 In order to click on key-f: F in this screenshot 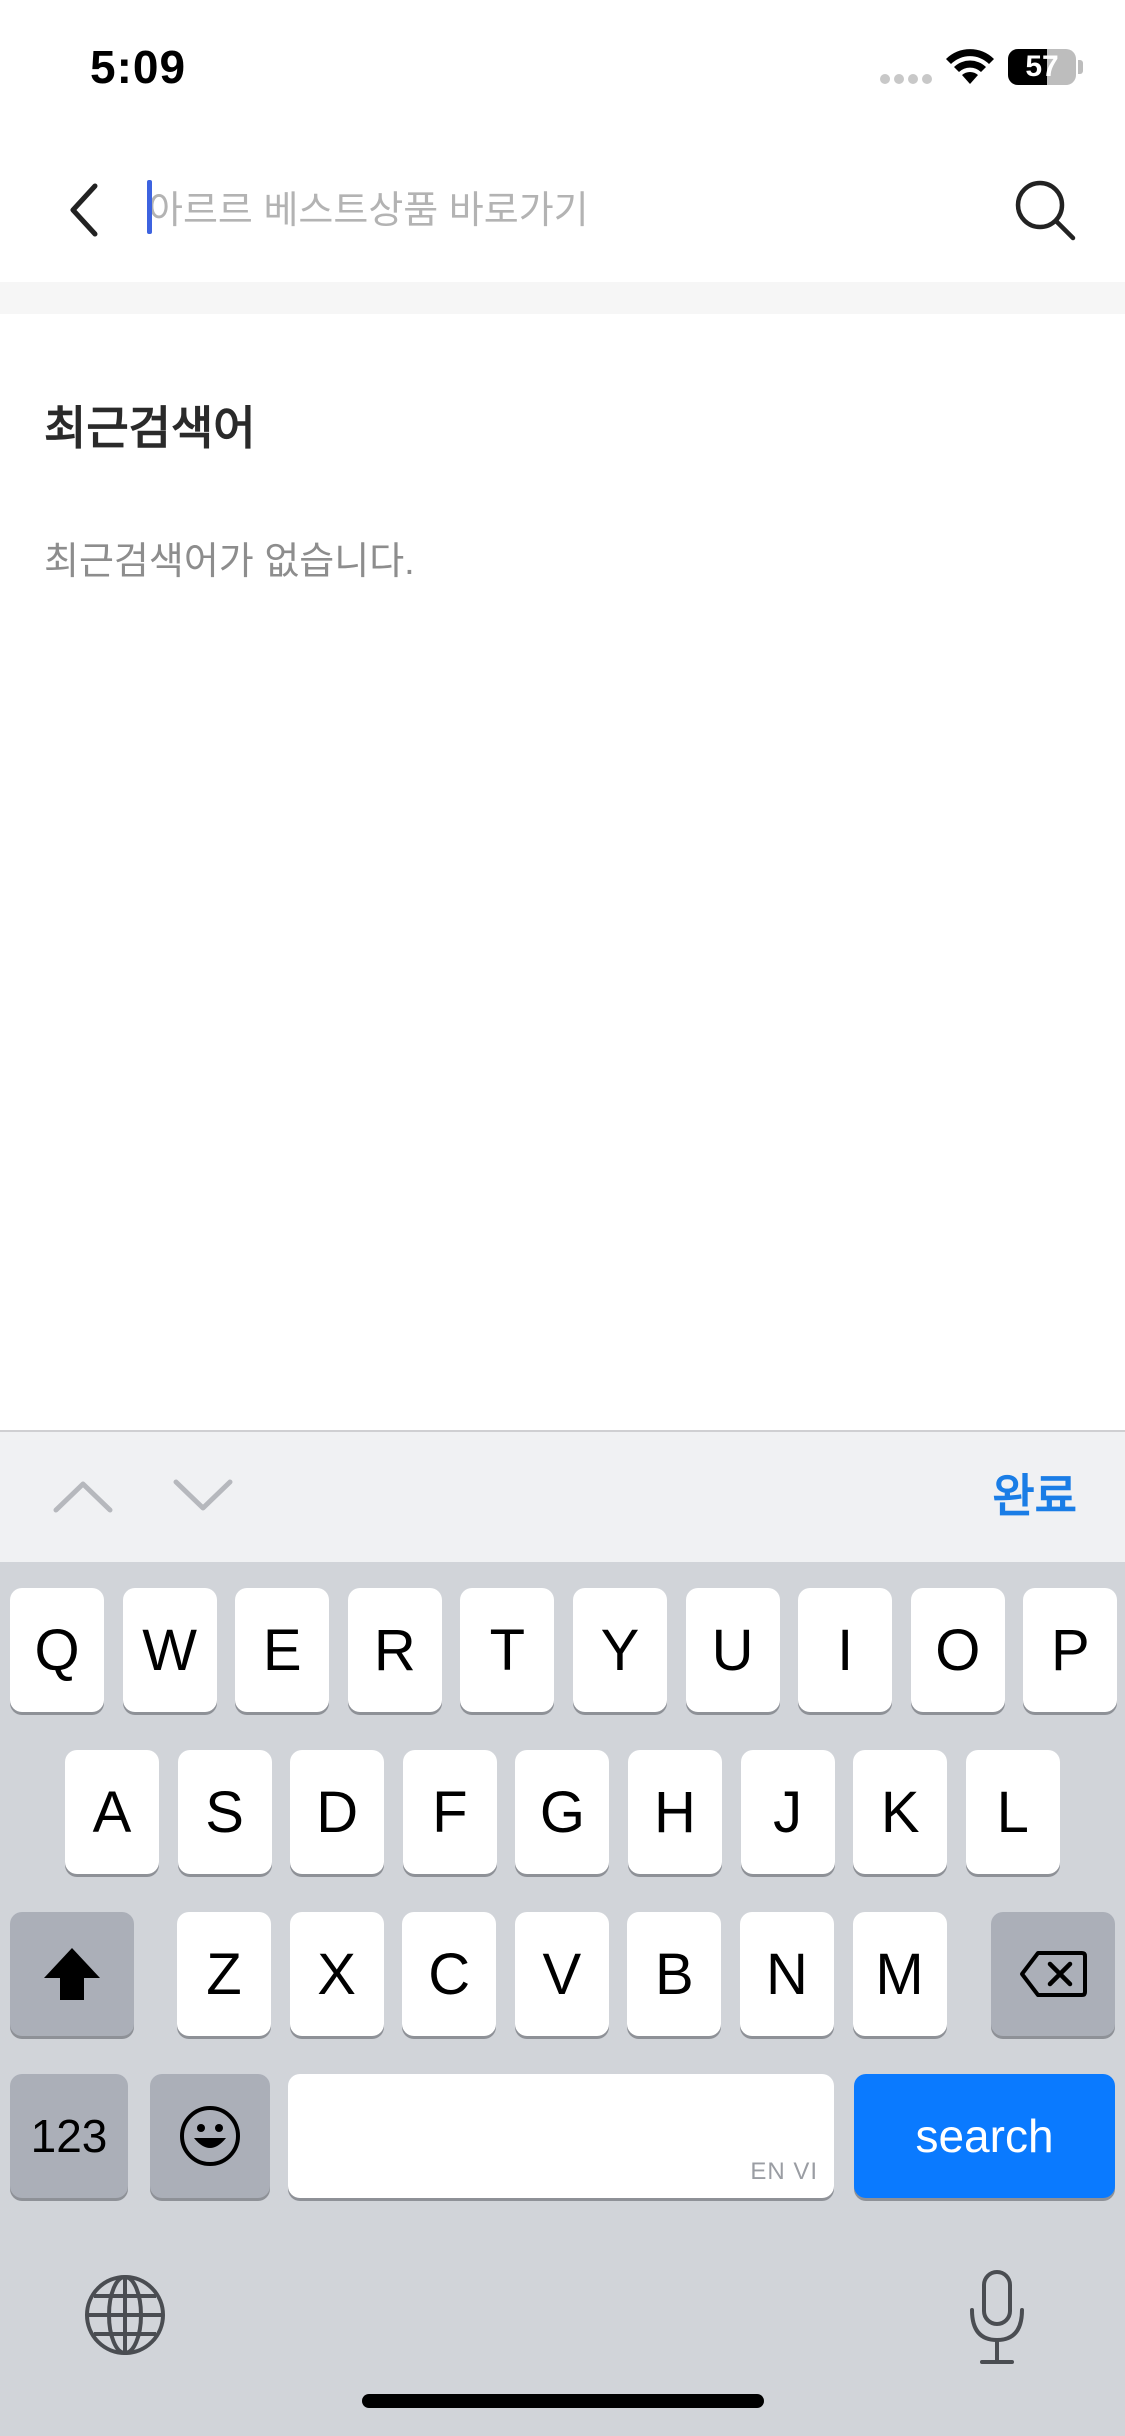, I will do `click(449, 1812)`.